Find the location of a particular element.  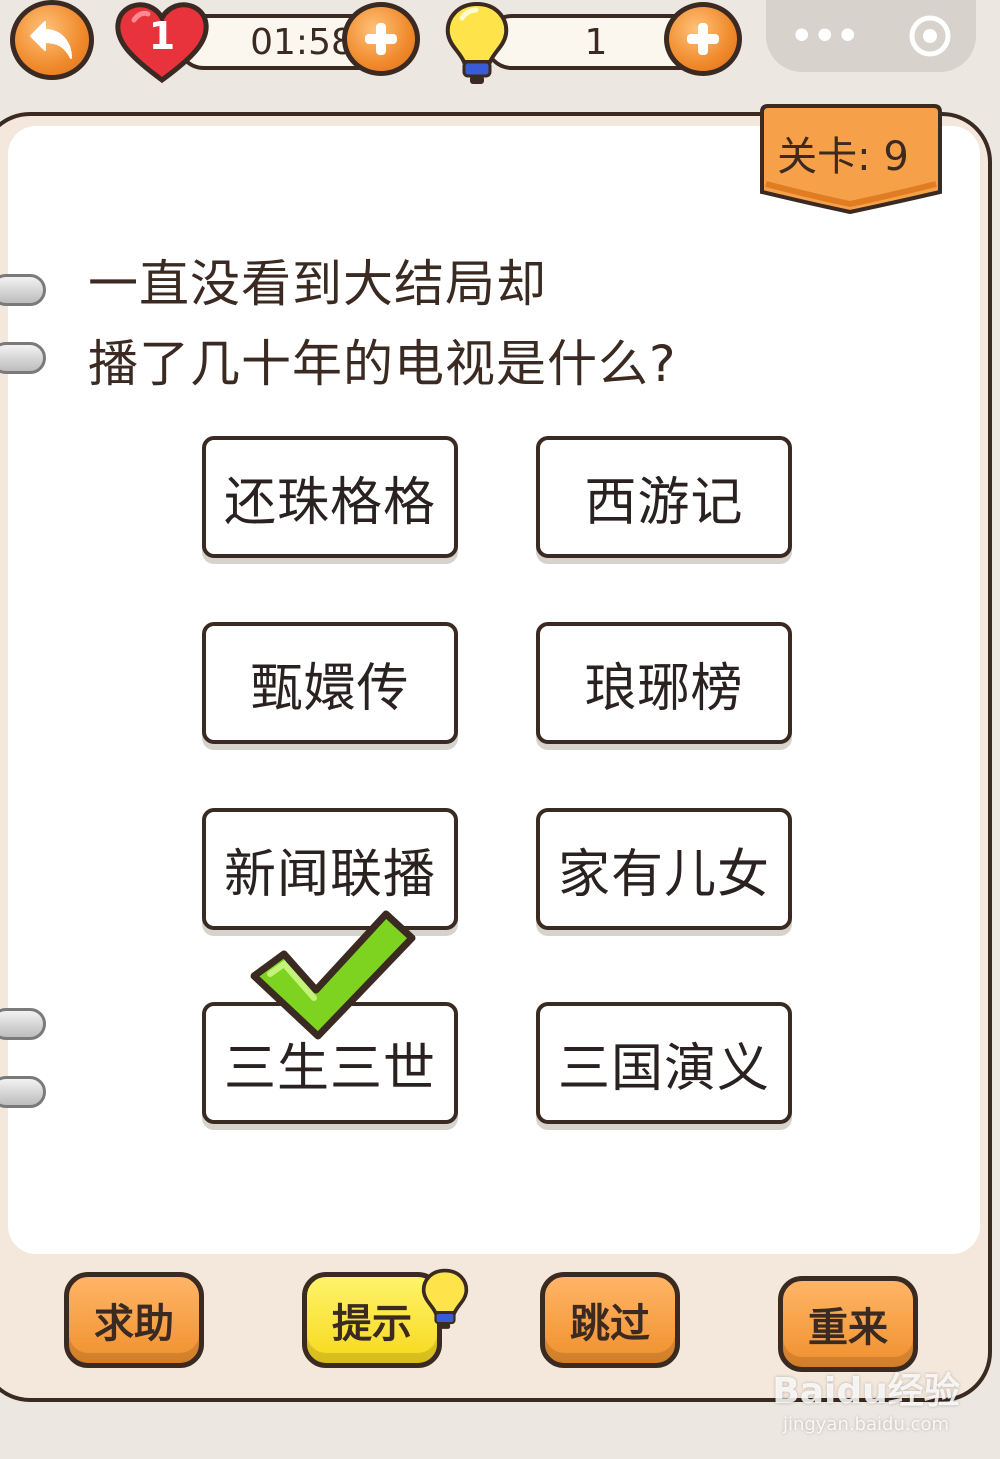

lives-count: 1 is located at coordinates (162, 36).